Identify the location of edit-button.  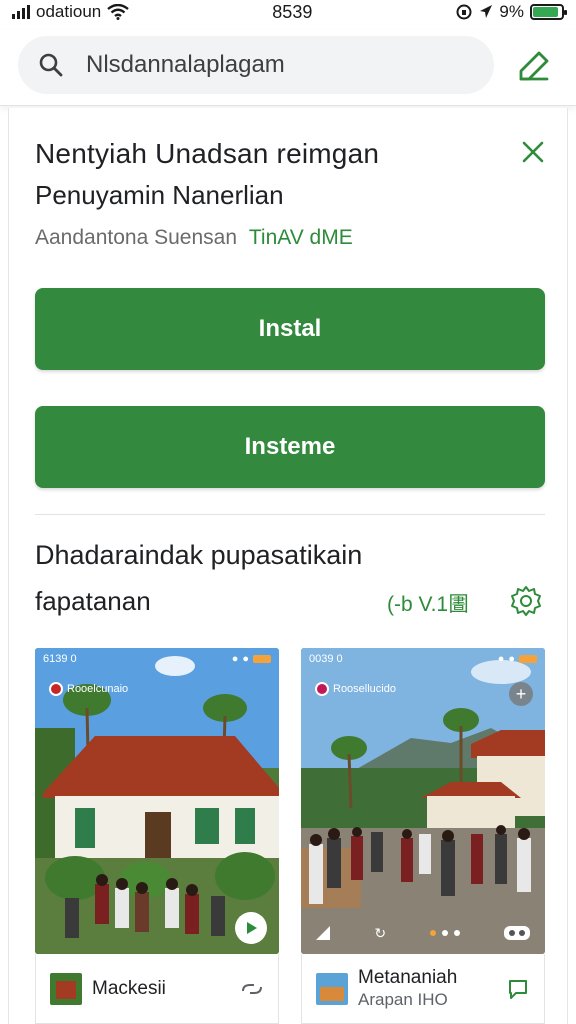
(533, 67).